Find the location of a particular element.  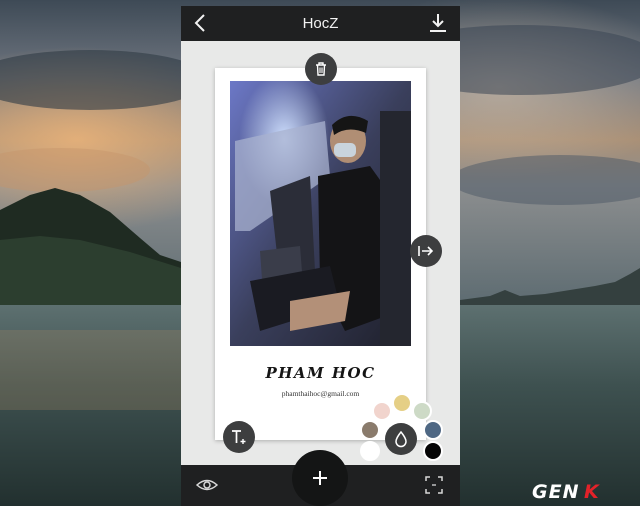

app-title: HocZ is located at coordinates (320, 23).